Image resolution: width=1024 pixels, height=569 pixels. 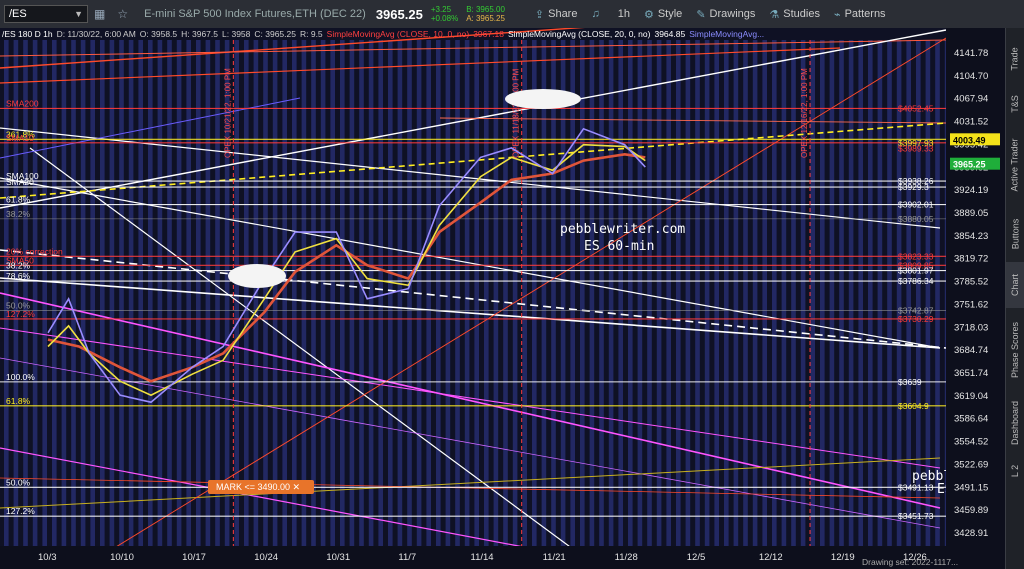 What do you see at coordinates (860, 14) in the screenshot?
I see `patterns-button: ⌁ Patterns` at bounding box center [860, 14].